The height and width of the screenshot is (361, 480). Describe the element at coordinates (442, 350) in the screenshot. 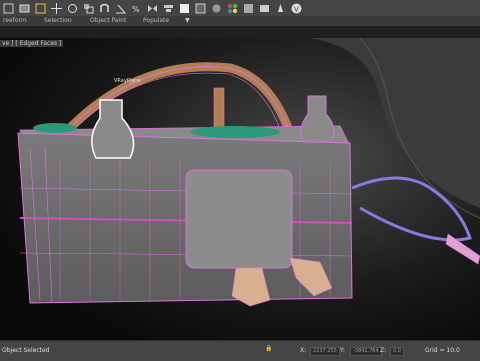

I see `grid-readout: Grid = 10.0` at that location.